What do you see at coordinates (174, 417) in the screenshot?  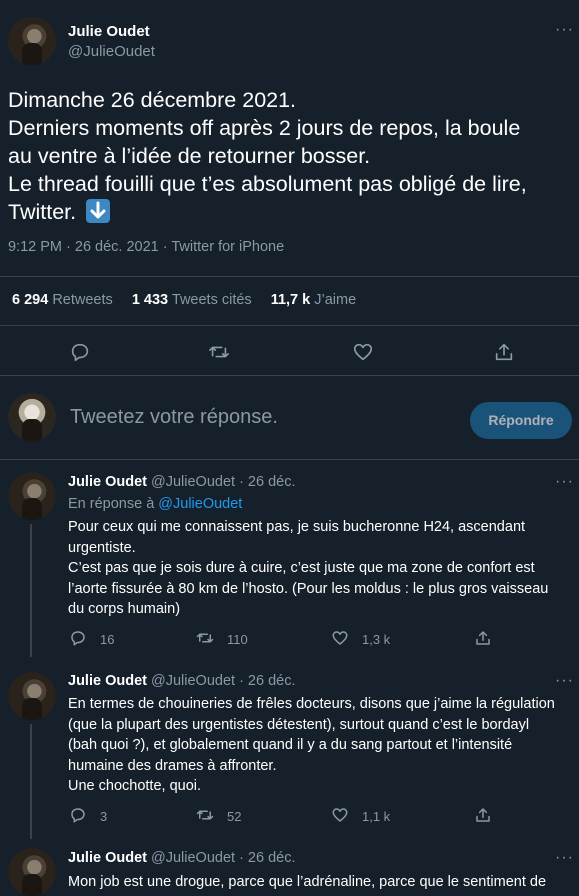 I see `reply-input: Tweetez votre réponse.` at bounding box center [174, 417].